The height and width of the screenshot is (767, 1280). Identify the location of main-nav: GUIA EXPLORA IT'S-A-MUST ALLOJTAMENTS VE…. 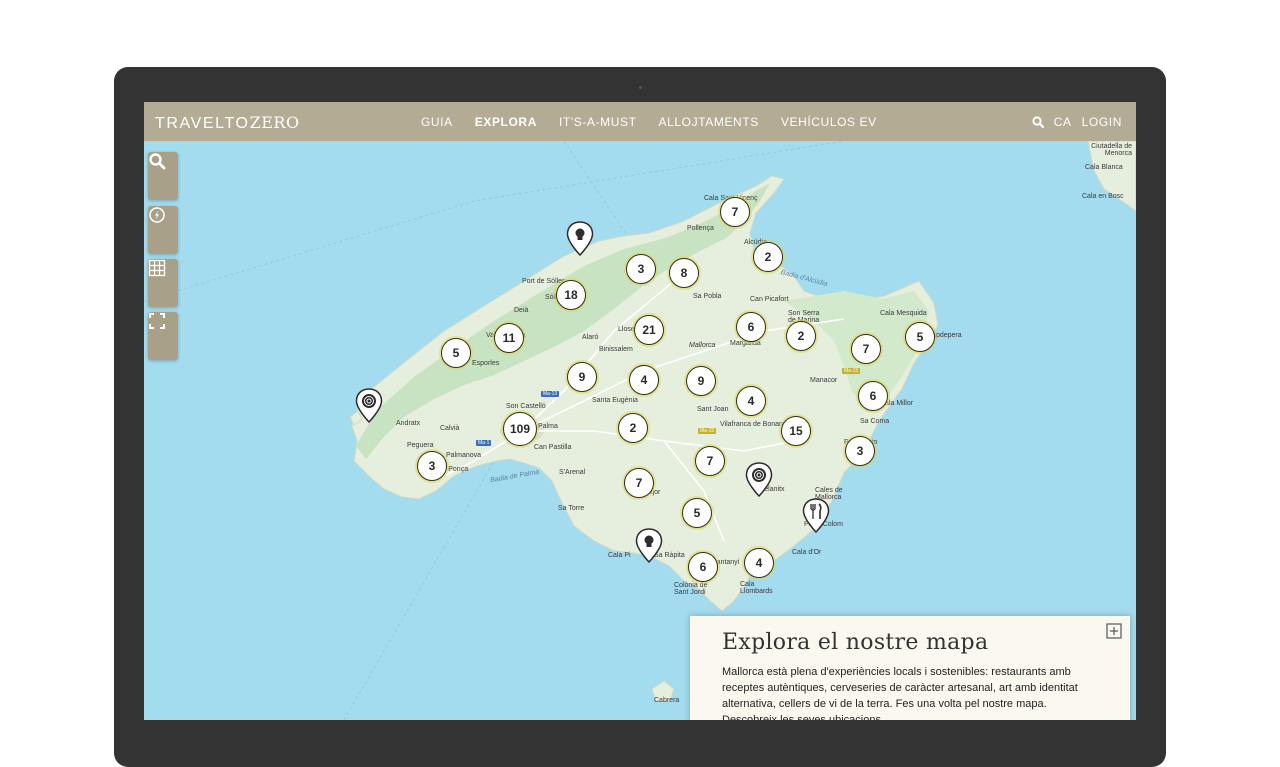
(660, 121).